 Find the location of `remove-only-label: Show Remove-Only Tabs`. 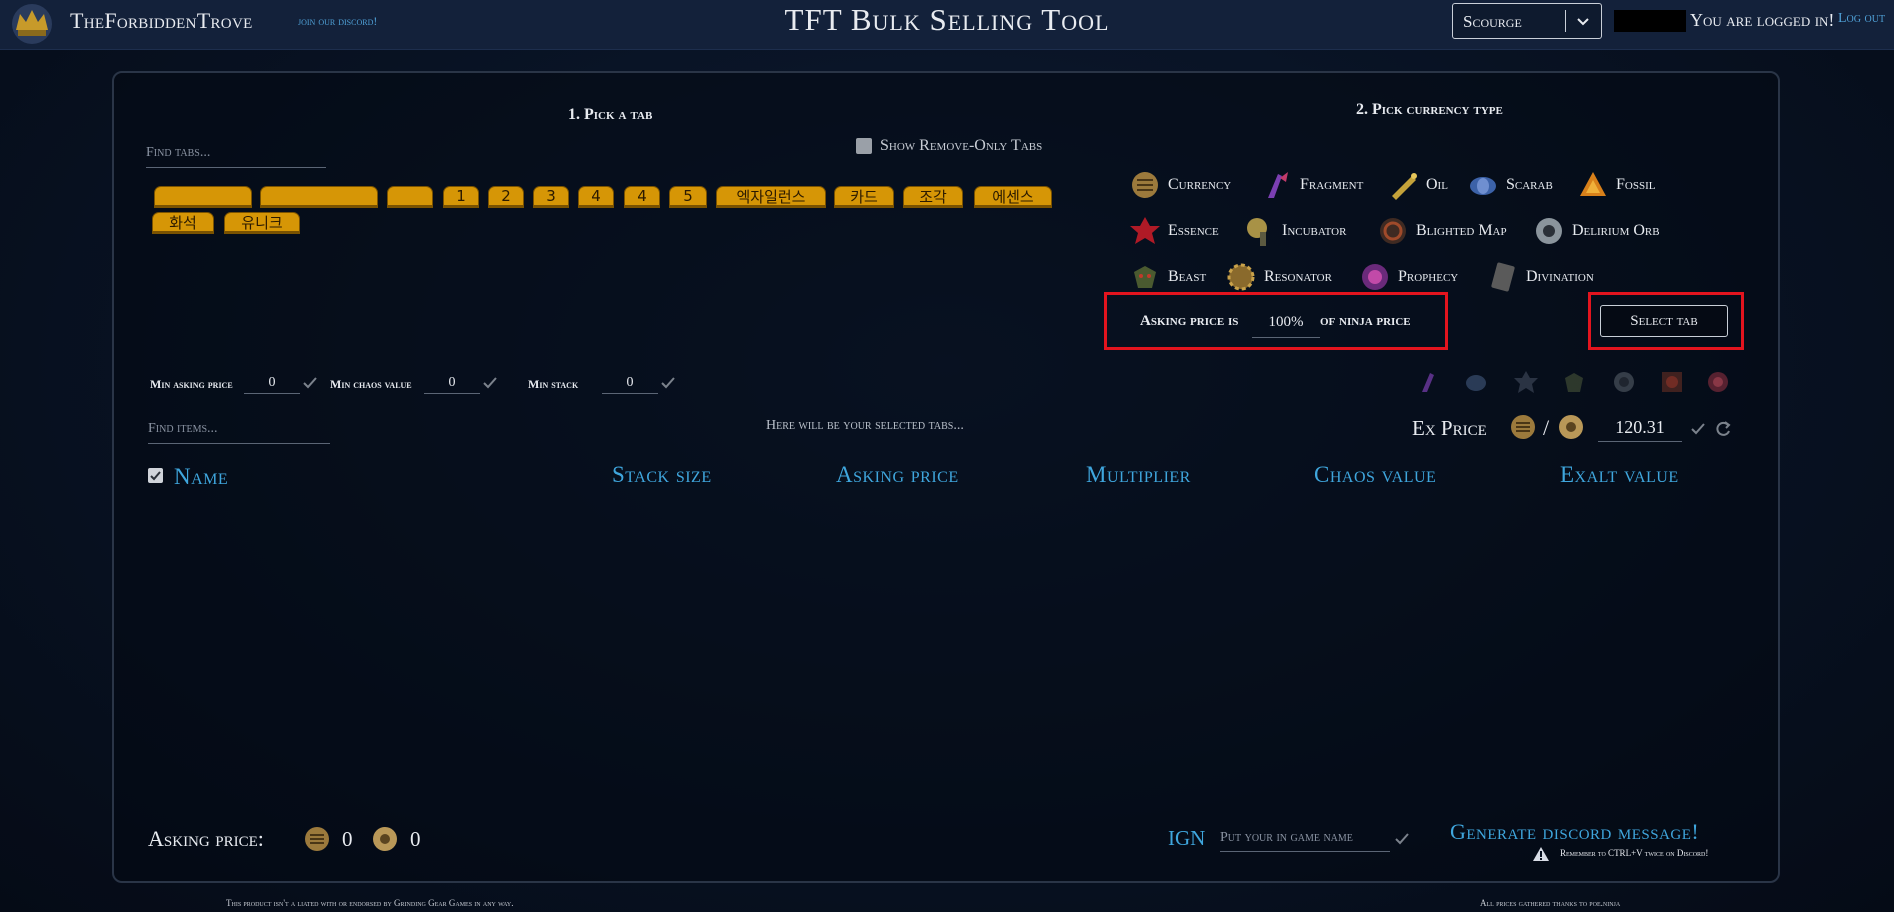

remove-only-label: Show Remove-Only Tabs is located at coordinates (961, 145).